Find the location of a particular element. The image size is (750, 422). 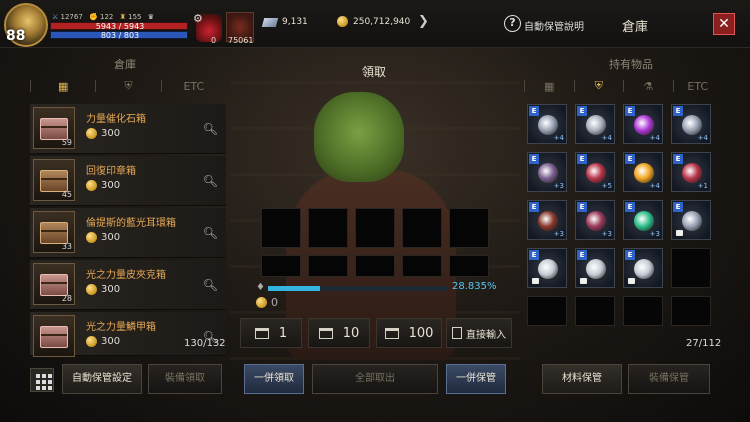

goblin-npc is located at coordinates (359, 137).